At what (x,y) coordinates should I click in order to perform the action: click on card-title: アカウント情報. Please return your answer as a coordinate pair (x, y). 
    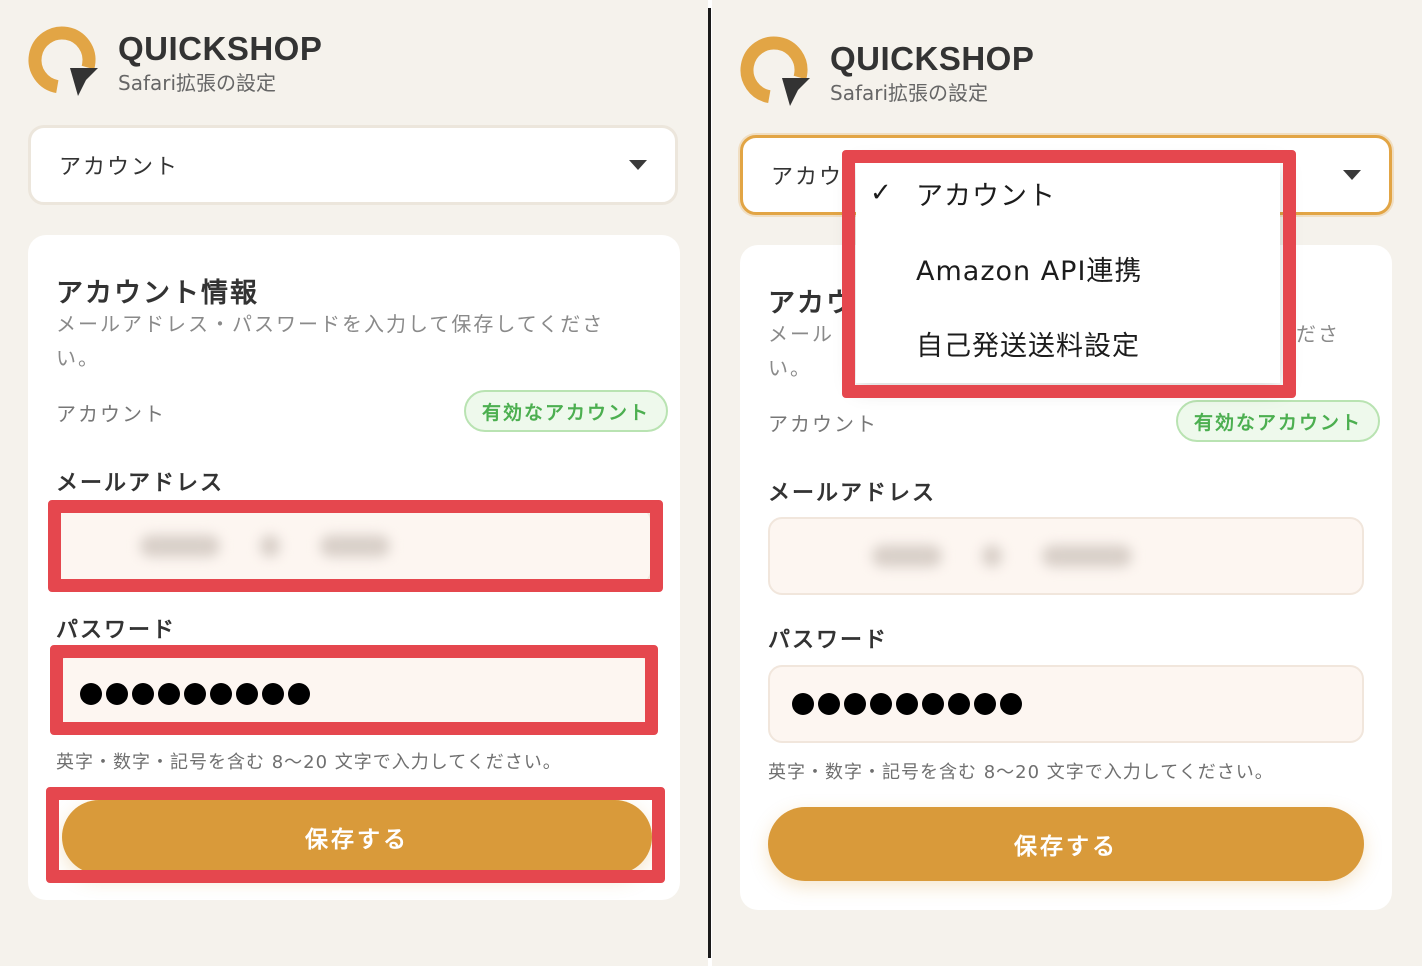
    Looking at the image, I should click on (157, 293).